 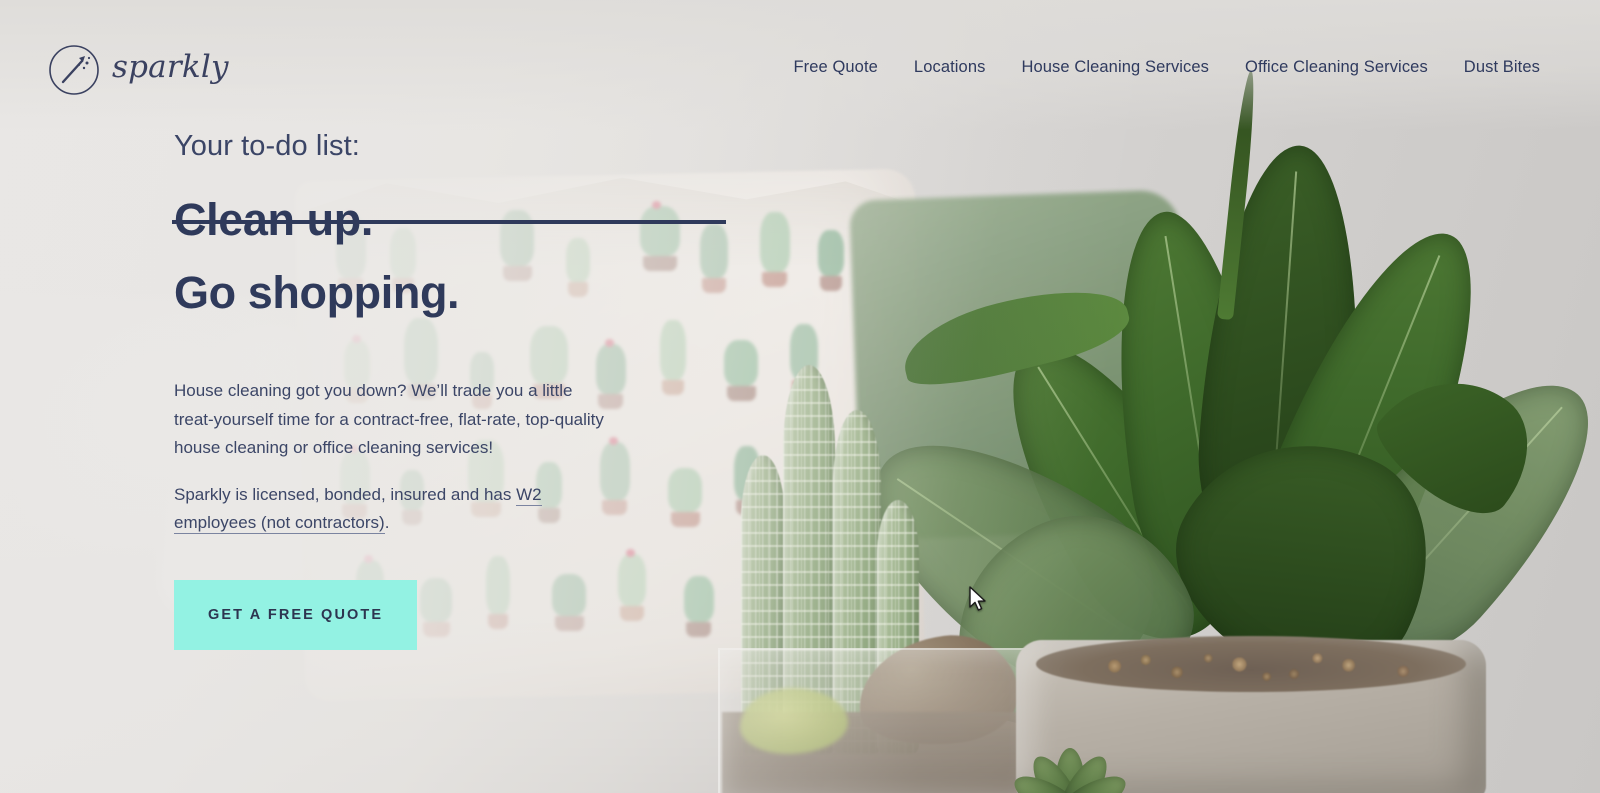 I want to click on brand-logo-link: sparkly, so click(x=138, y=70).